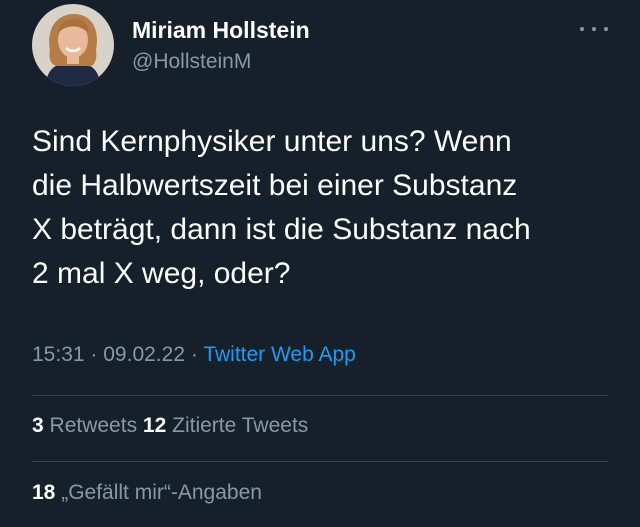  I want to click on quote-tweets-count: 12, so click(154, 425).